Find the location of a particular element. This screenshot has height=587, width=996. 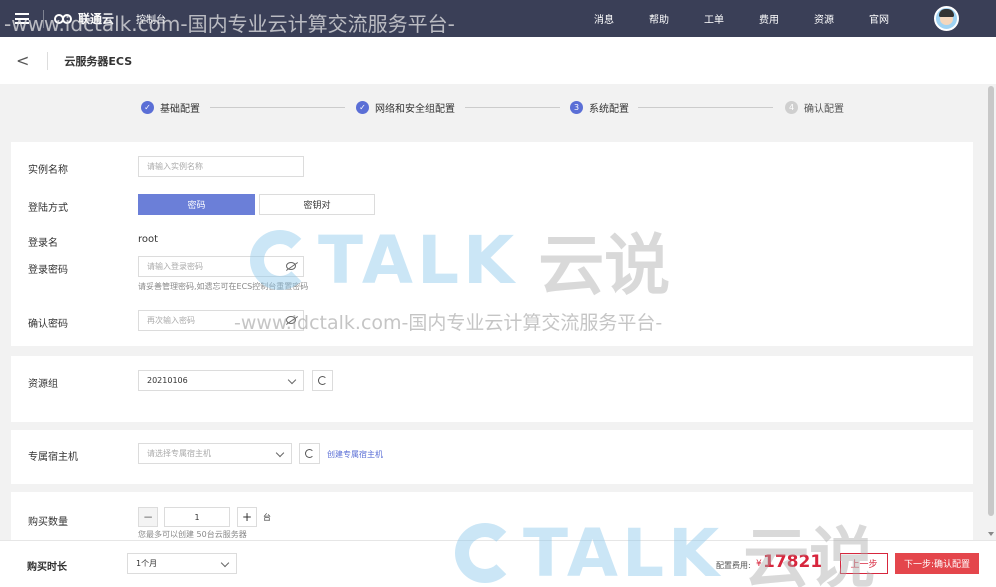

page-scrollbar is located at coordinates (991, 312).